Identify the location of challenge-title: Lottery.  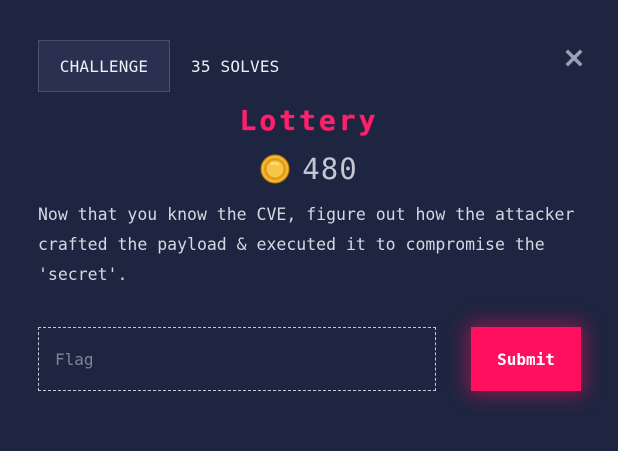
(309, 120).